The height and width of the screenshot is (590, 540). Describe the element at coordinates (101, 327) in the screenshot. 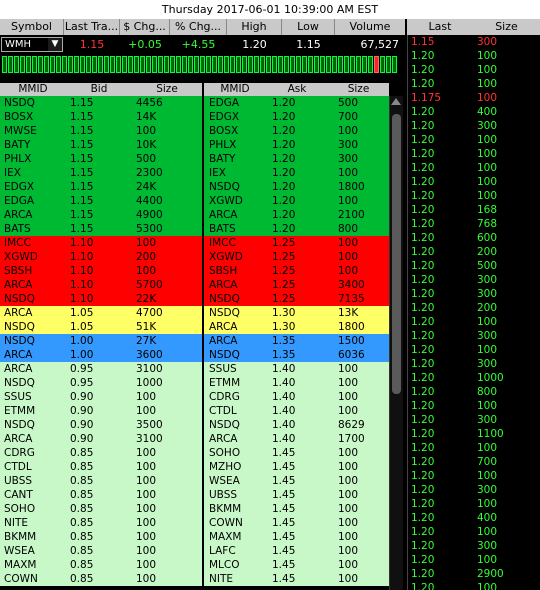

I see `bid-row: NSDQ 1.05 51K` at that location.